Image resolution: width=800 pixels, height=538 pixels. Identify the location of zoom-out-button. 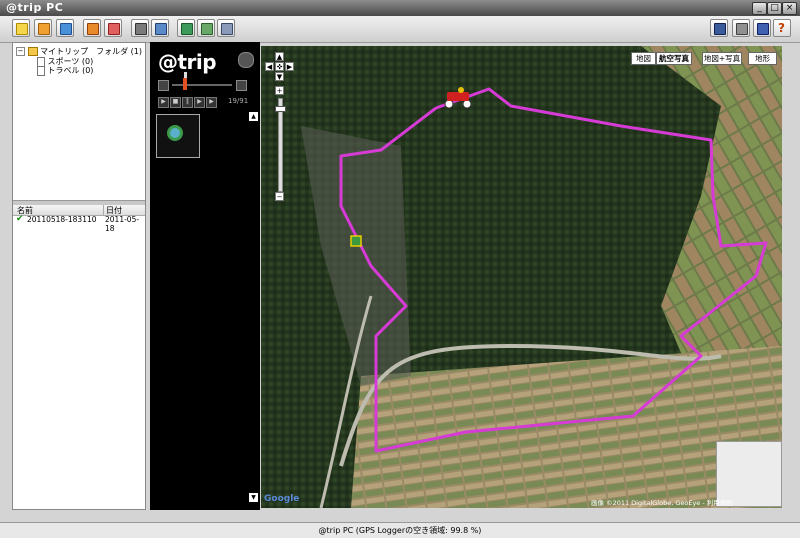
(163, 85).